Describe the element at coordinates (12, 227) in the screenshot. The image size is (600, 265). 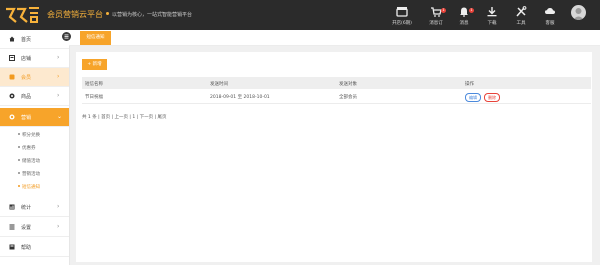
I see `list-icon` at that location.